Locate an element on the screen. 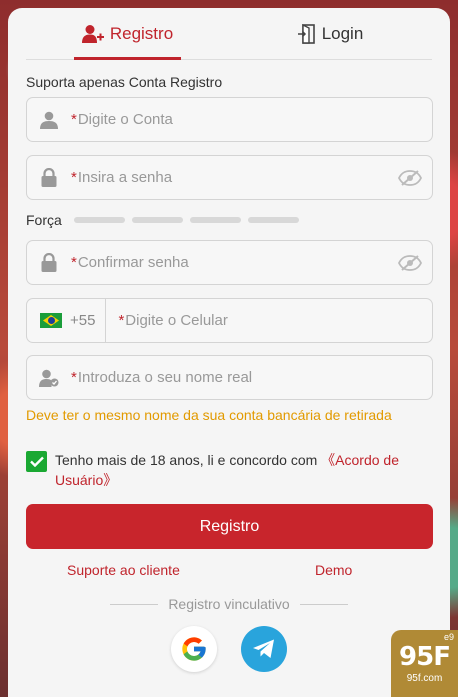  password-field: * is located at coordinates (229, 177).